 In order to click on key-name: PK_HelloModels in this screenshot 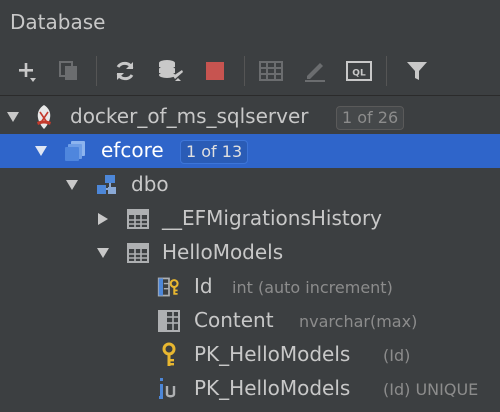, I will do `click(272, 354)`.